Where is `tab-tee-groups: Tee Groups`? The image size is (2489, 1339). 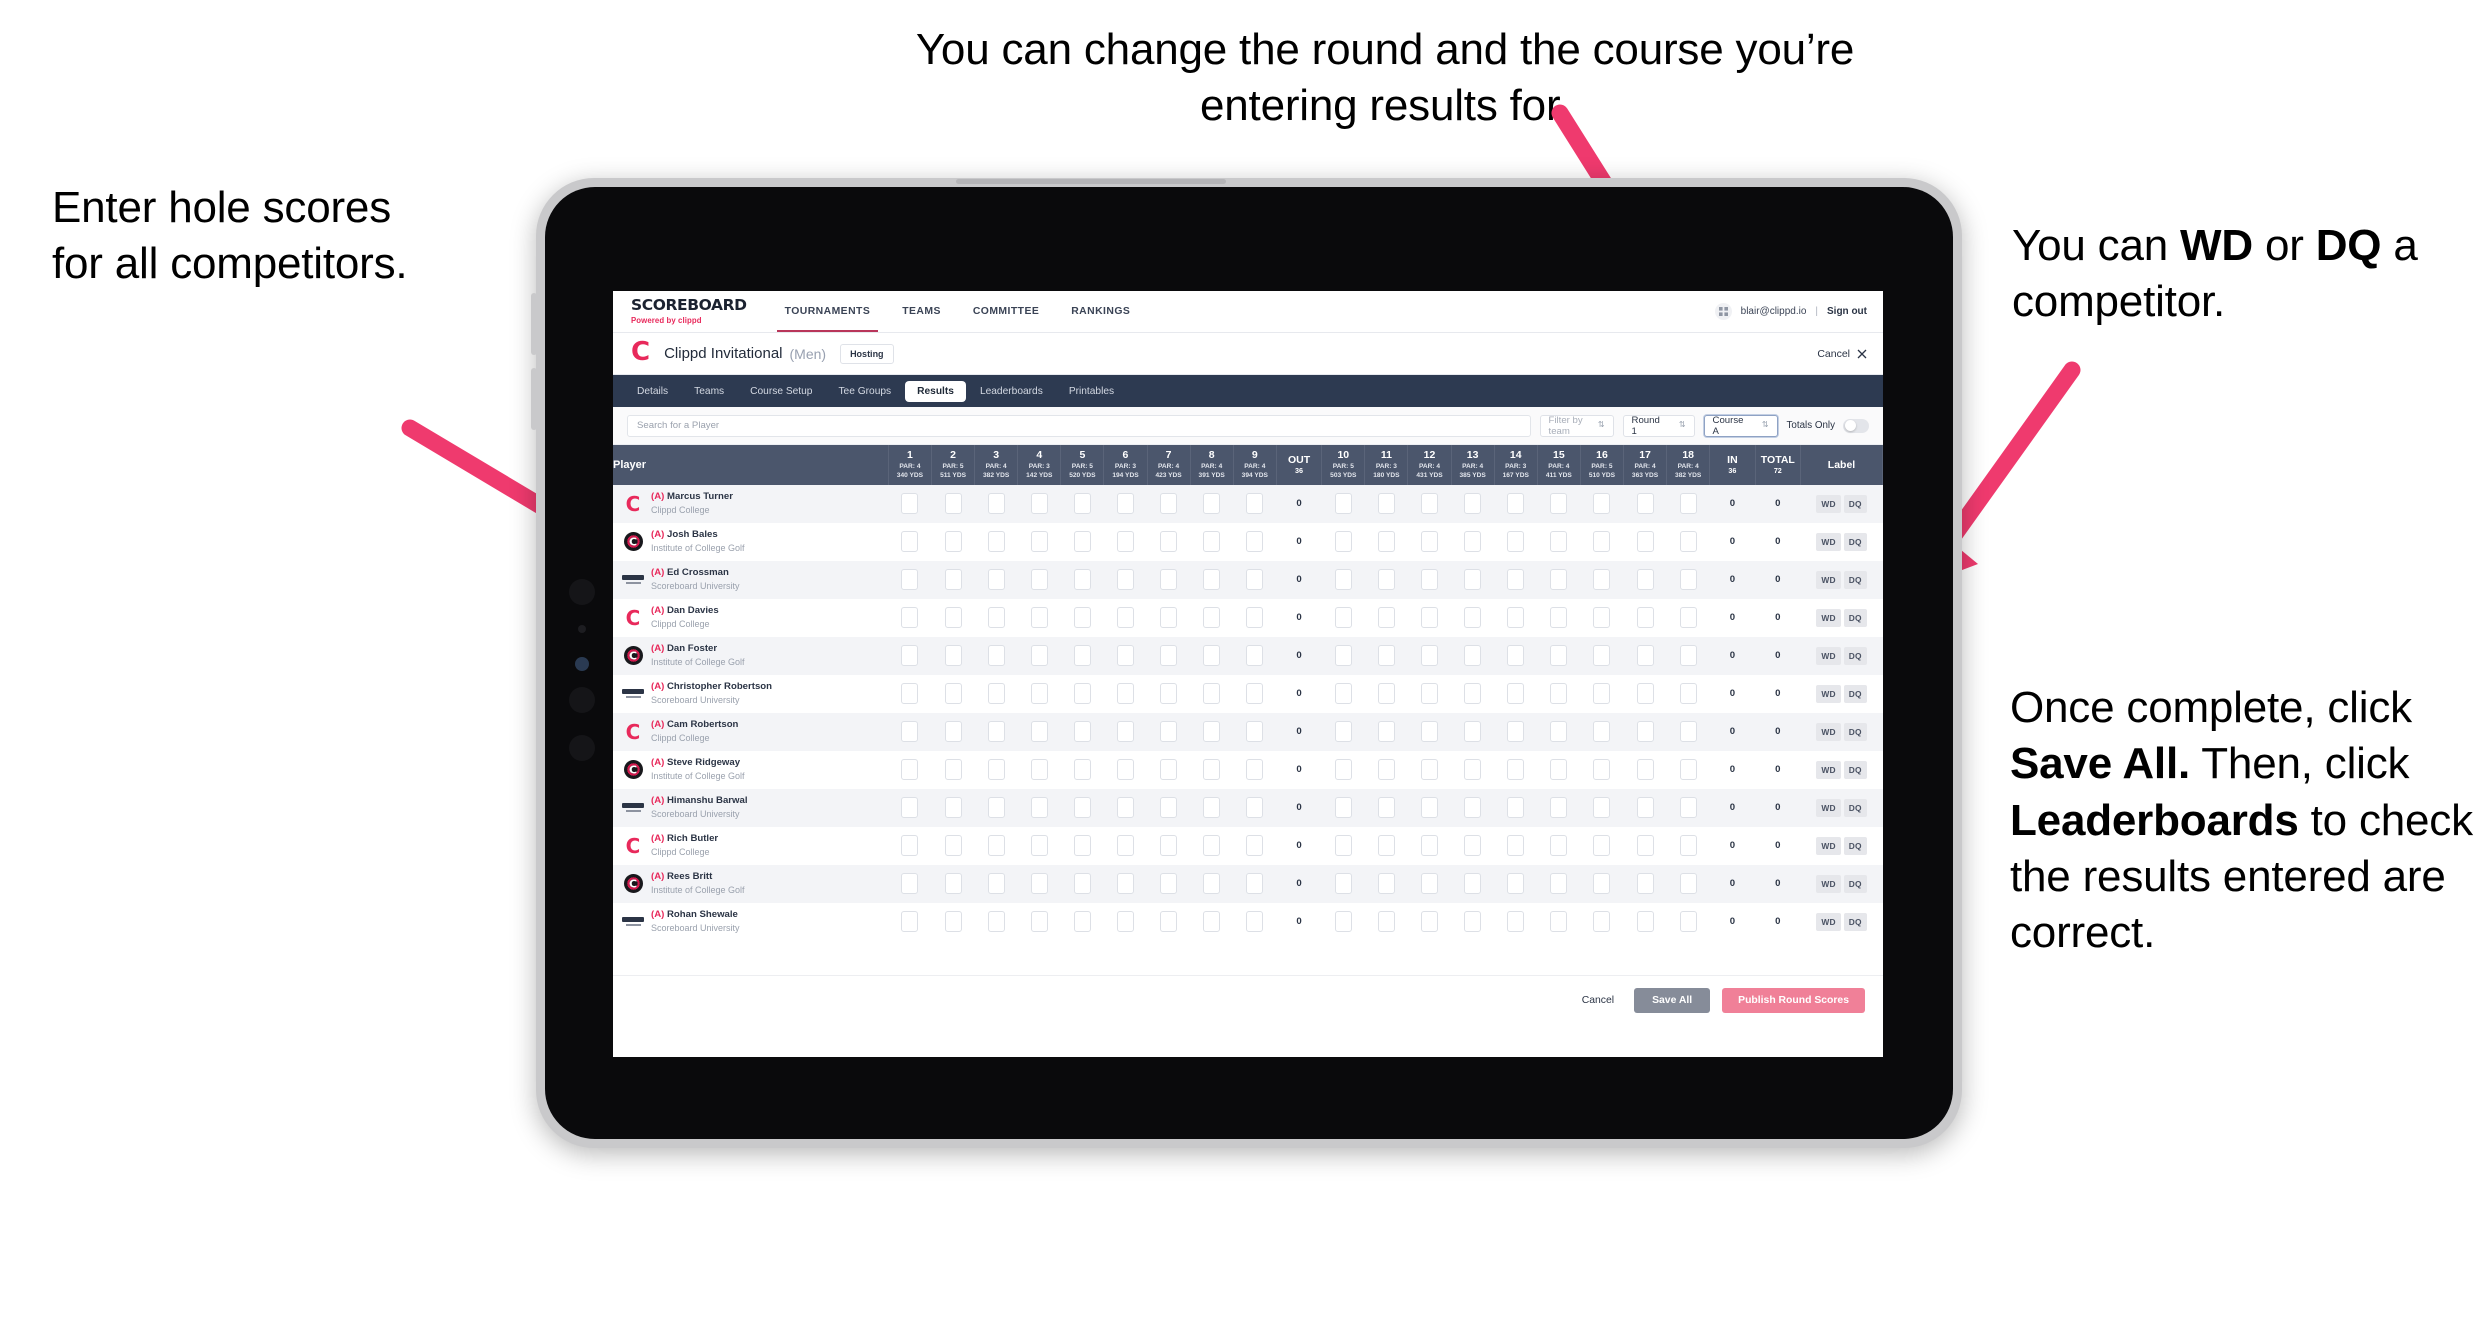
tab-tee-groups: Tee Groups is located at coordinates (864, 391).